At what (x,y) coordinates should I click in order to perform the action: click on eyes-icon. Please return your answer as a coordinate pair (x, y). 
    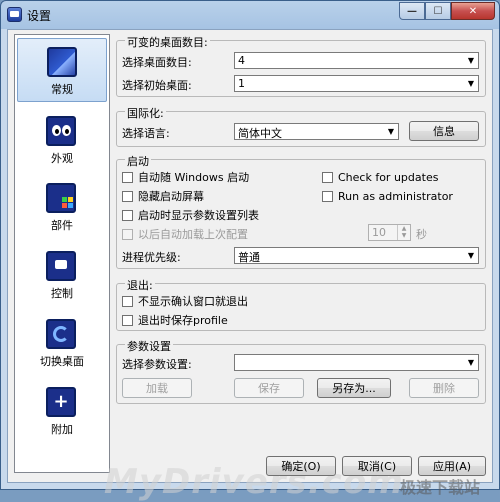
    Looking at the image, I should click on (61, 131).